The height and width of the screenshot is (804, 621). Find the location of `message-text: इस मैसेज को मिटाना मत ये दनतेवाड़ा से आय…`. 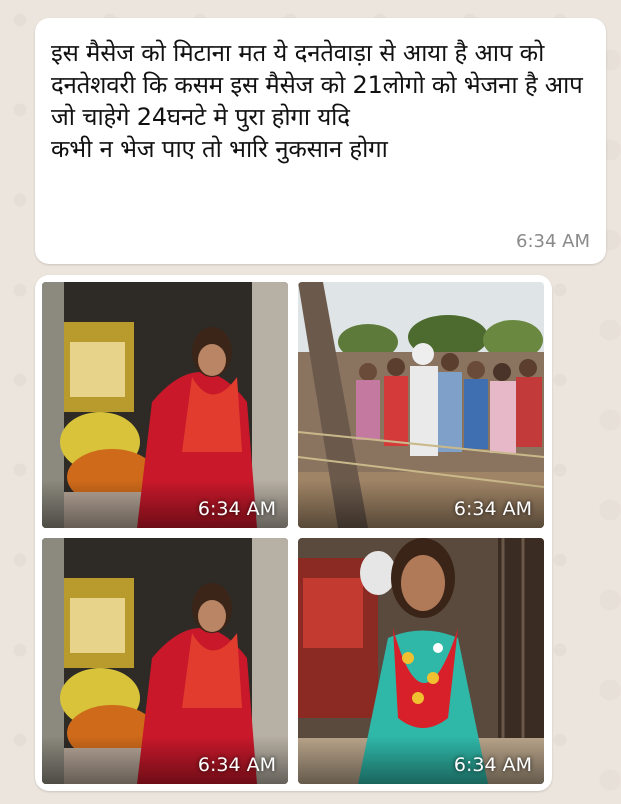

message-text: इस मैसेज को मिटाना मत ये दनतेवाड़ा से आय… is located at coordinates (317, 101).